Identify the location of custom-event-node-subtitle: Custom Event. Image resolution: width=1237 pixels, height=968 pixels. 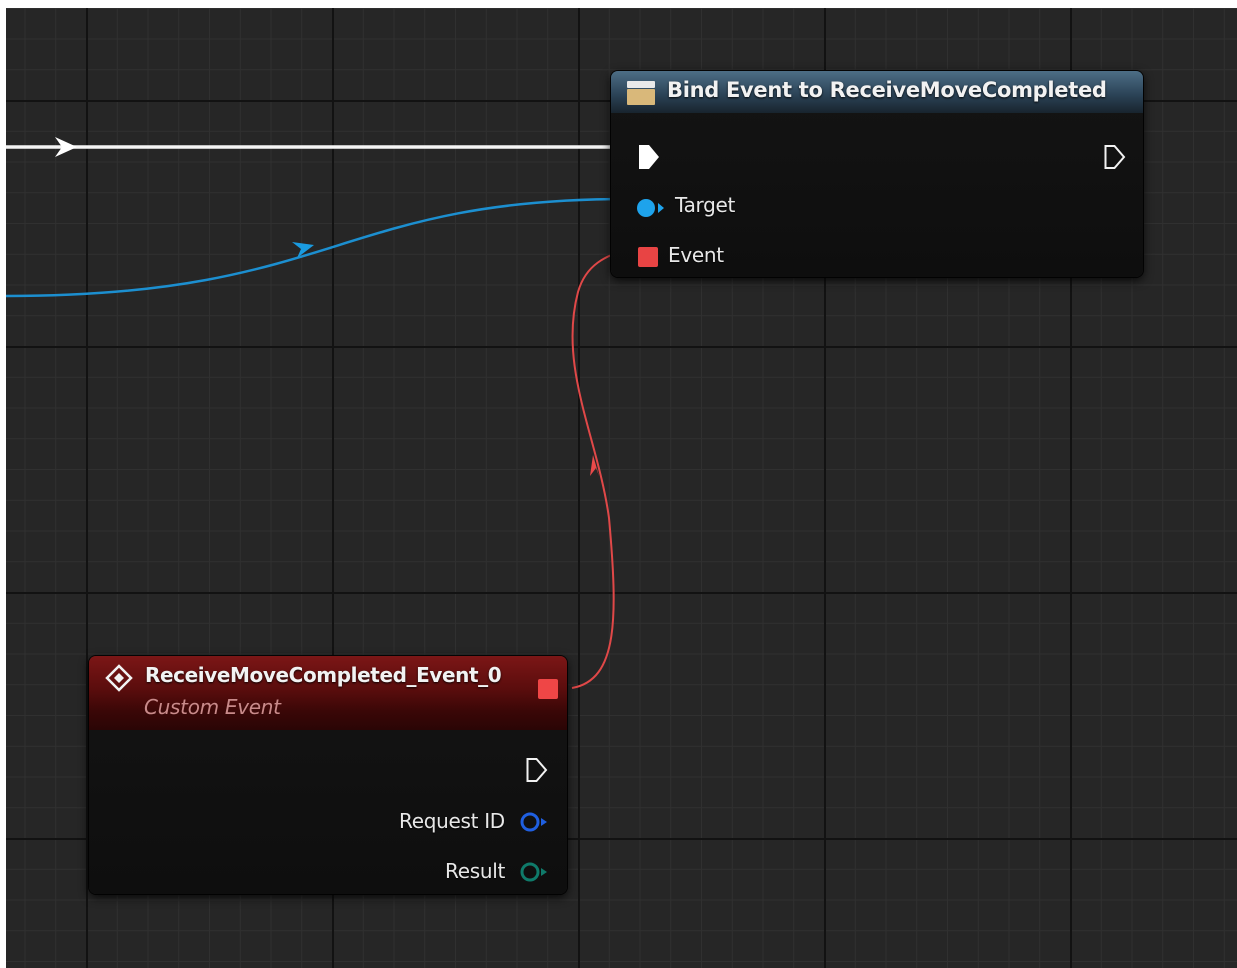
(212, 707).